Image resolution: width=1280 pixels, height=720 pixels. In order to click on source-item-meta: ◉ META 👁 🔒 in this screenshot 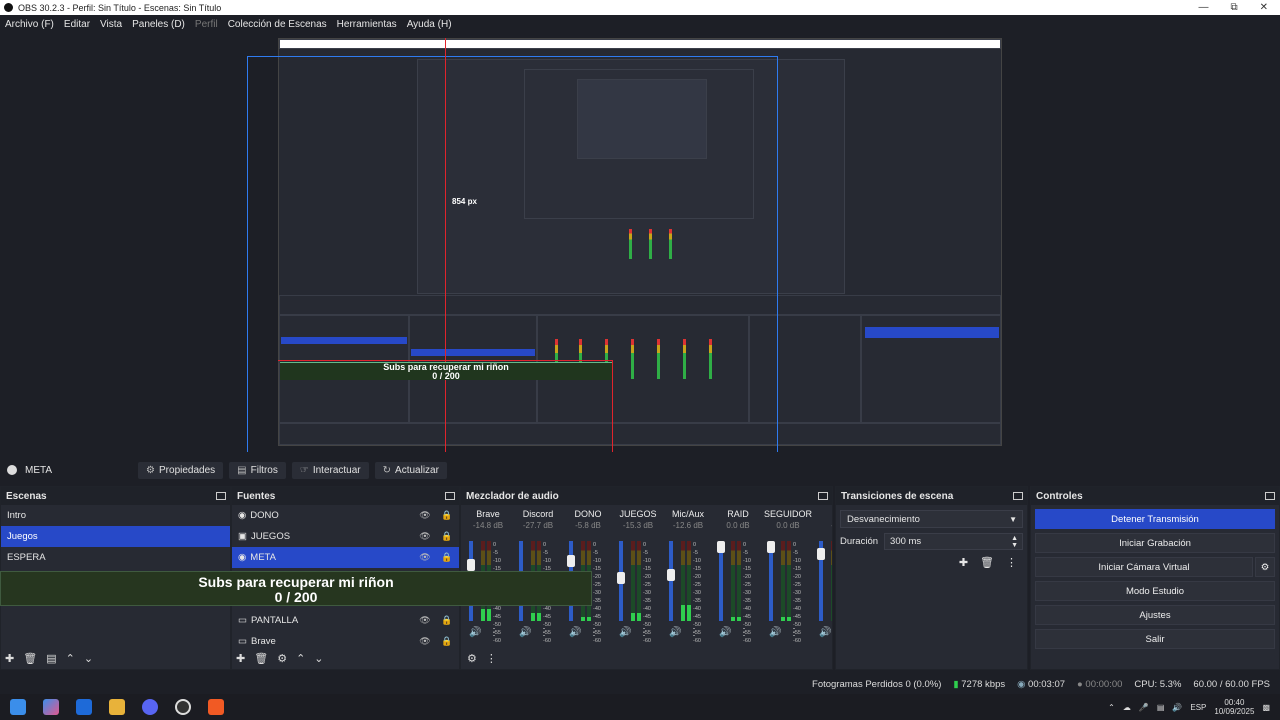, I will do `click(345, 557)`.